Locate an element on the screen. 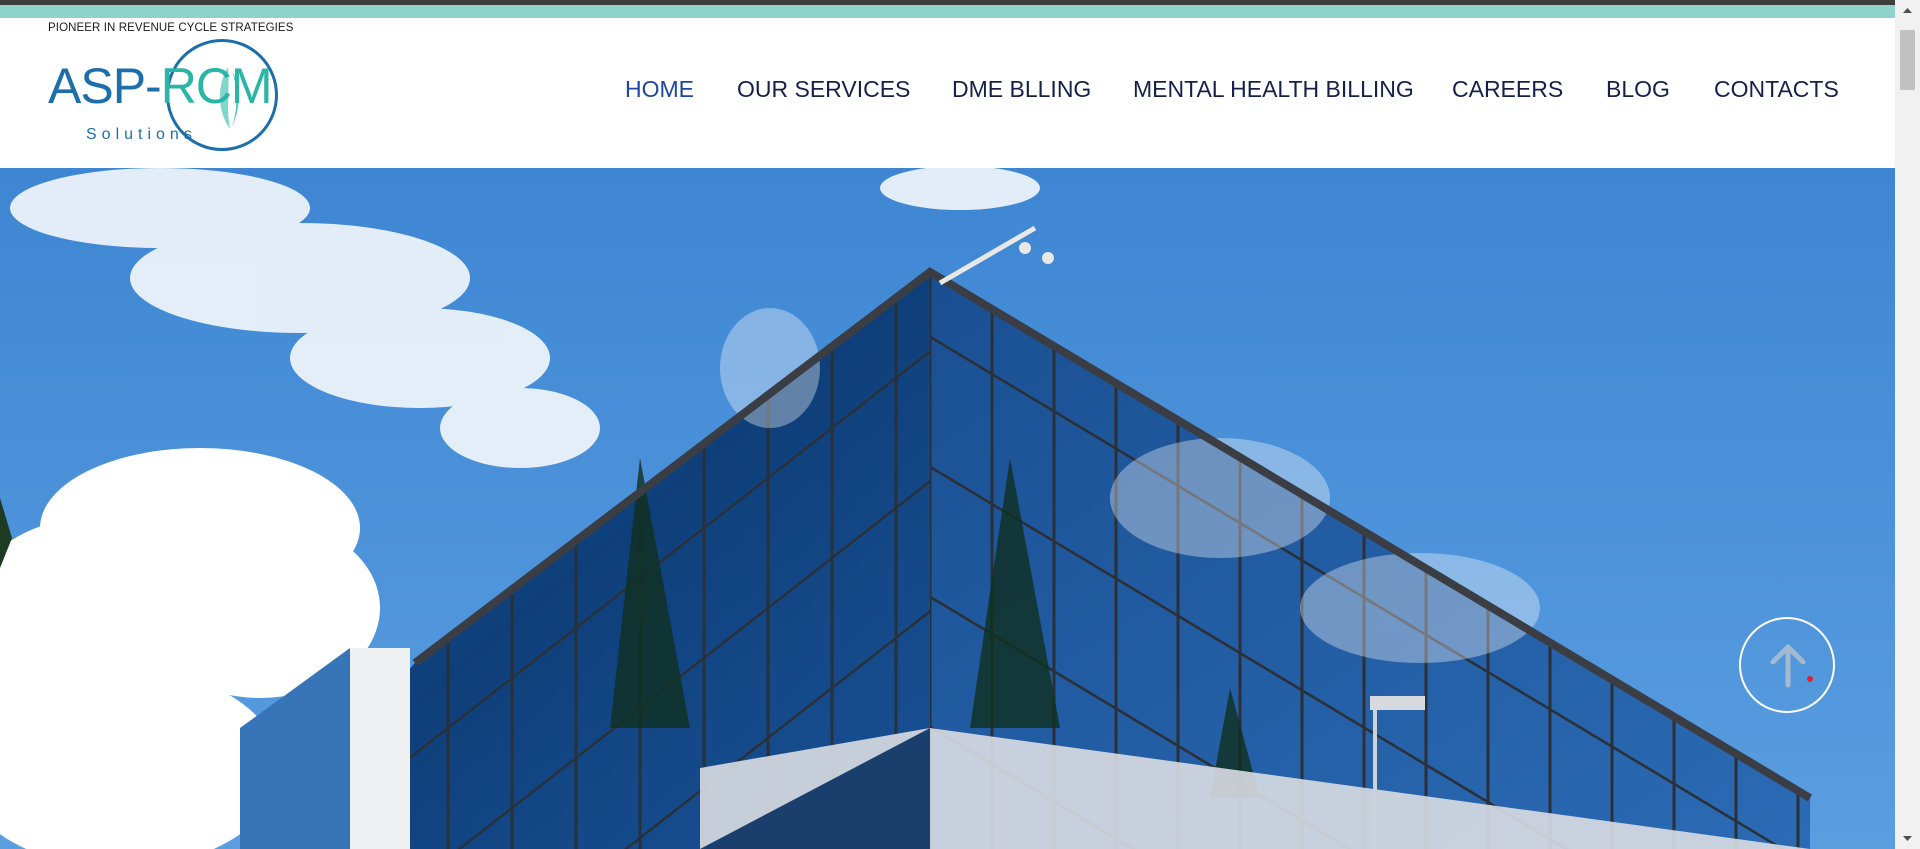 Image resolution: width=1920 pixels, height=849 pixels. scroll-up-arrow-icon is located at coordinates (1907, 11).